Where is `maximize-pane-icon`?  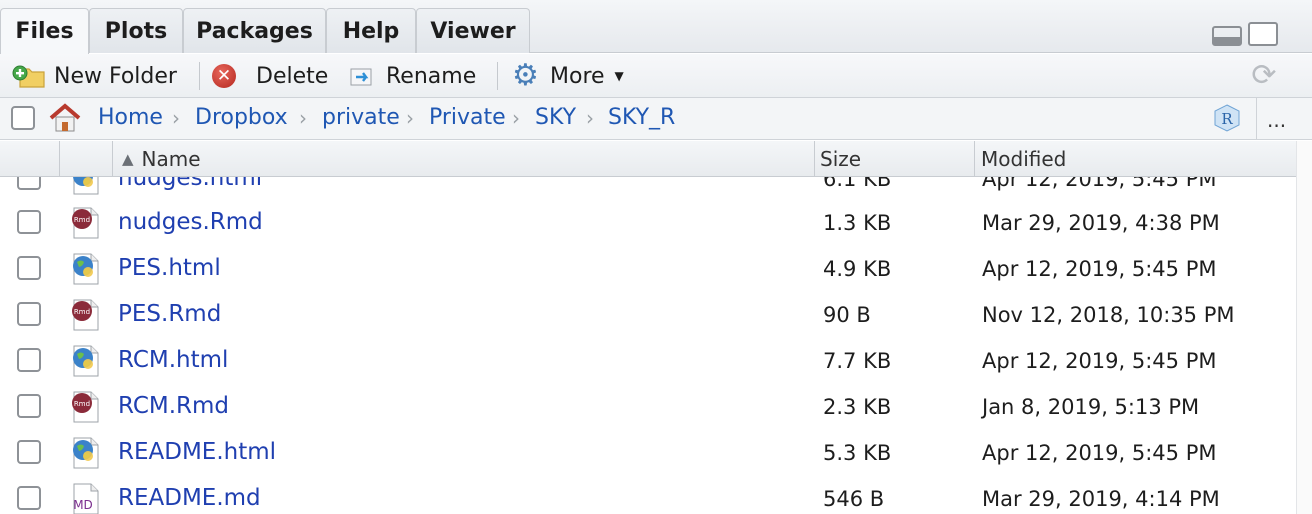 maximize-pane-icon is located at coordinates (1263, 34).